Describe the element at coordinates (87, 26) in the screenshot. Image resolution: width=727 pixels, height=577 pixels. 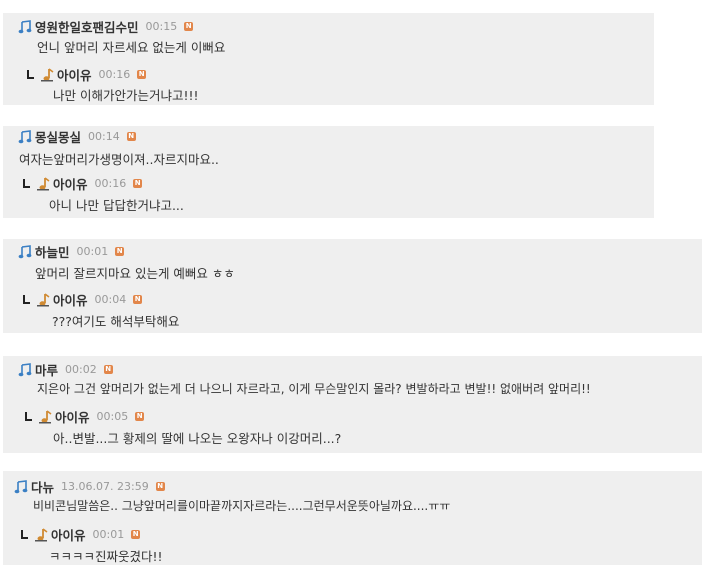
I see `comment-author: 영원한일호팬김수민` at that location.